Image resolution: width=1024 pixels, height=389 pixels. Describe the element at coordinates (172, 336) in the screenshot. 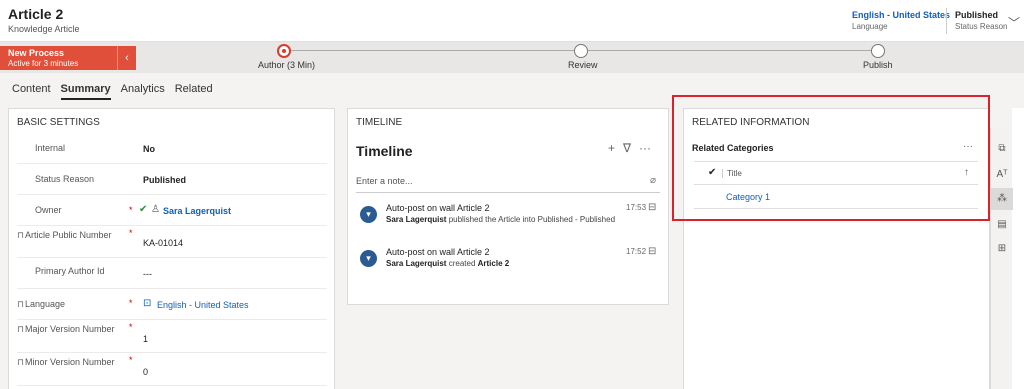

I see `field-major-version: ⊓Major Version Number * 1` at that location.